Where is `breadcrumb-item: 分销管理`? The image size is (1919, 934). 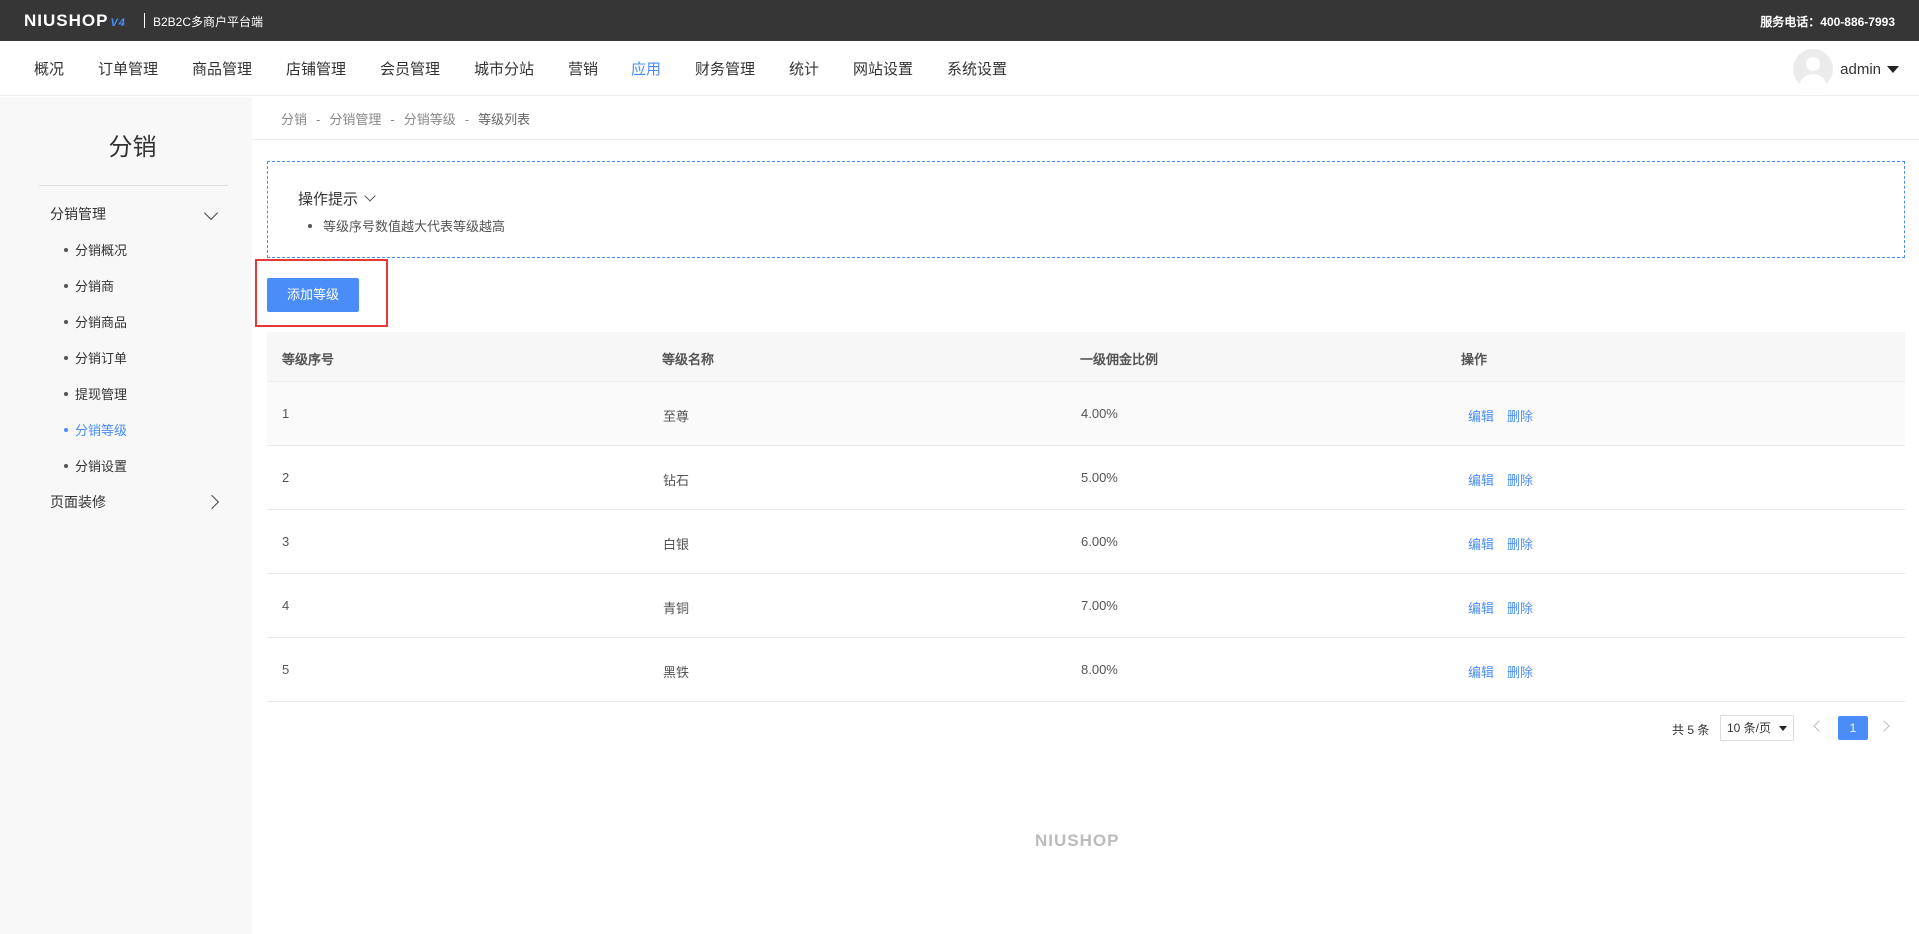 breadcrumb-item: 分销管理 is located at coordinates (355, 119).